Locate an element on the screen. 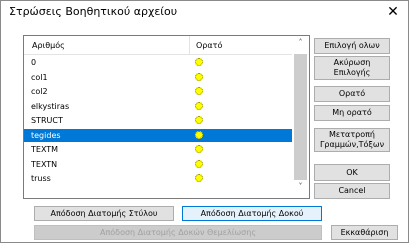 The height and width of the screenshot is (243, 409). close-icon: ✕ is located at coordinates (393, 12).